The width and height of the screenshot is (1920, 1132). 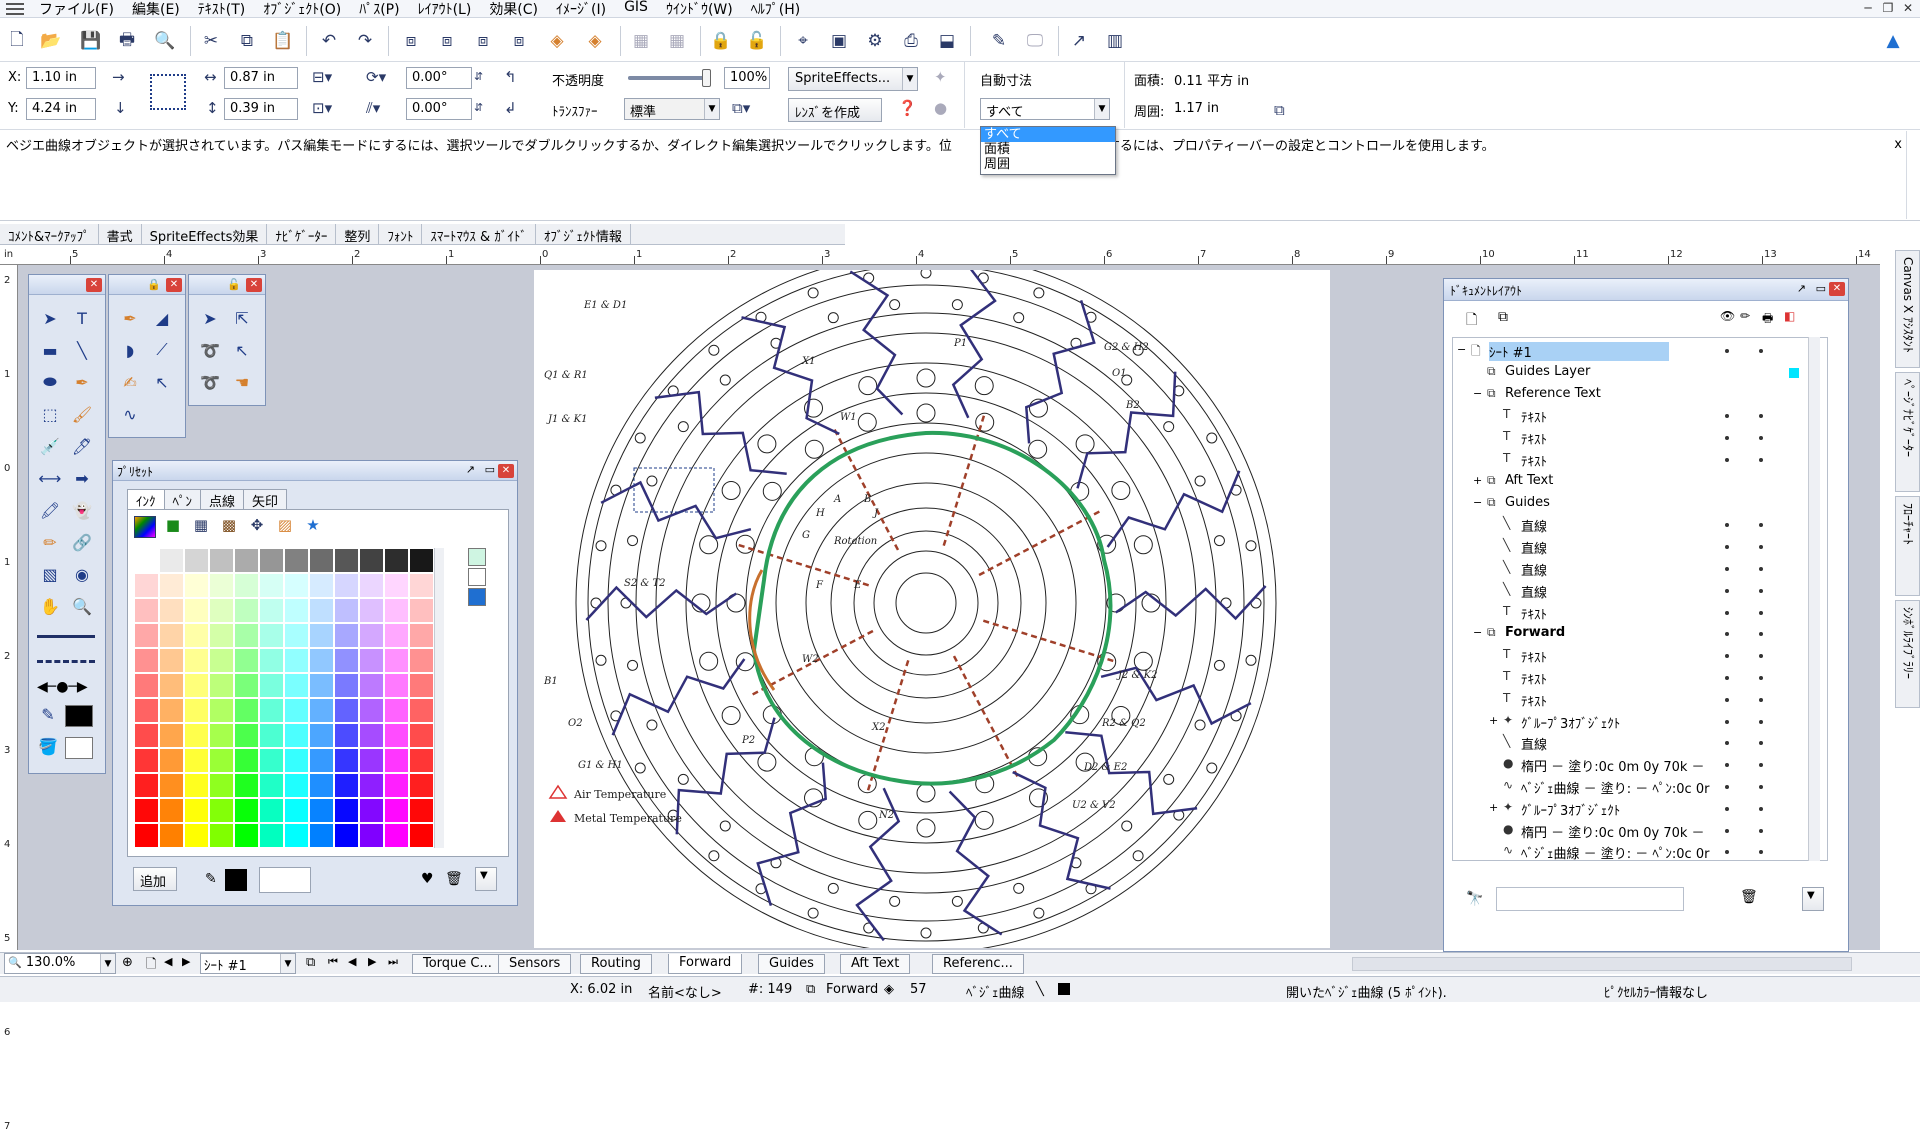 What do you see at coordinates (15, 8) in the screenshot?
I see `app-menu-icon` at bounding box center [15, 8].